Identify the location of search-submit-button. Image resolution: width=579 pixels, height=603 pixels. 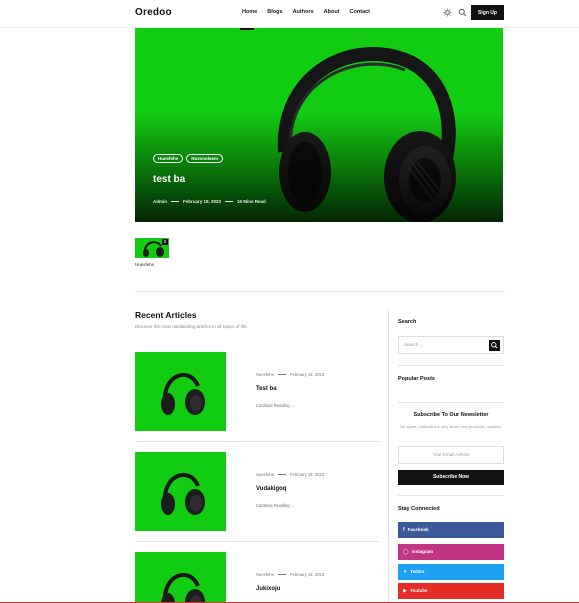
(494, 345).